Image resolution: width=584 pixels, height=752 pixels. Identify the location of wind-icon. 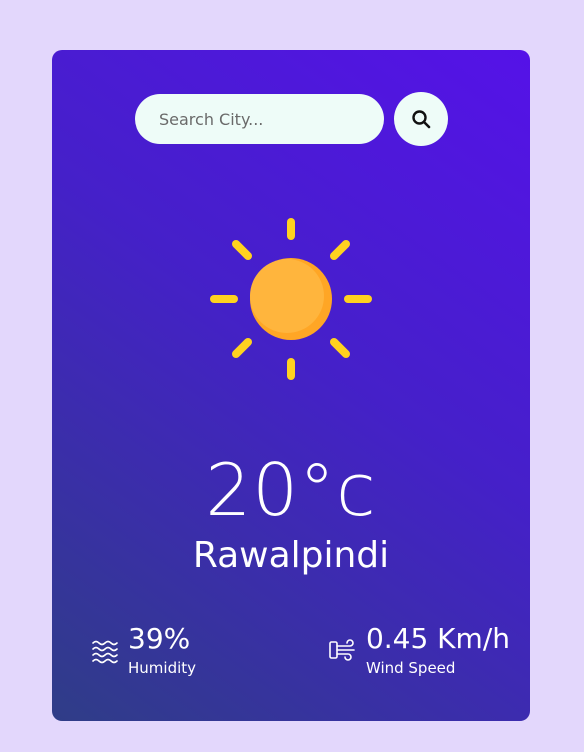
(342, 650).